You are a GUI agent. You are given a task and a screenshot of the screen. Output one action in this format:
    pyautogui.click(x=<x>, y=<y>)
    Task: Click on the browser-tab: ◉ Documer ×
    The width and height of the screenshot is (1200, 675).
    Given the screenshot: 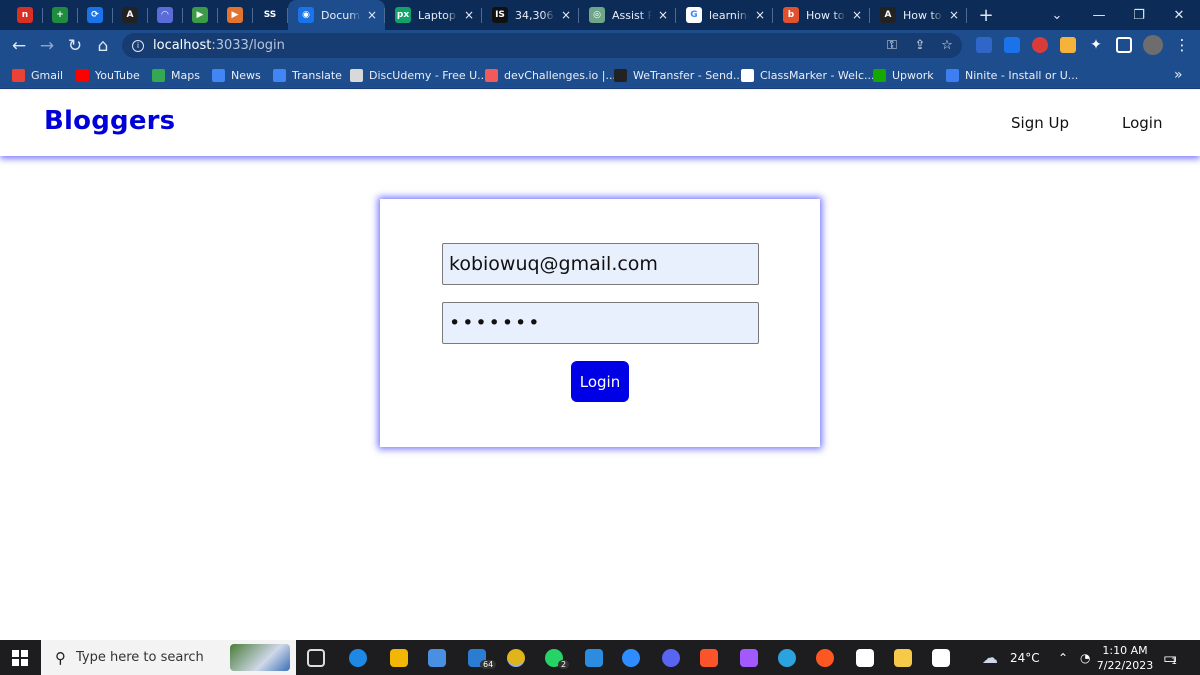 What is the action you would take?
    pyautogui.click(x=336, y=15)
    